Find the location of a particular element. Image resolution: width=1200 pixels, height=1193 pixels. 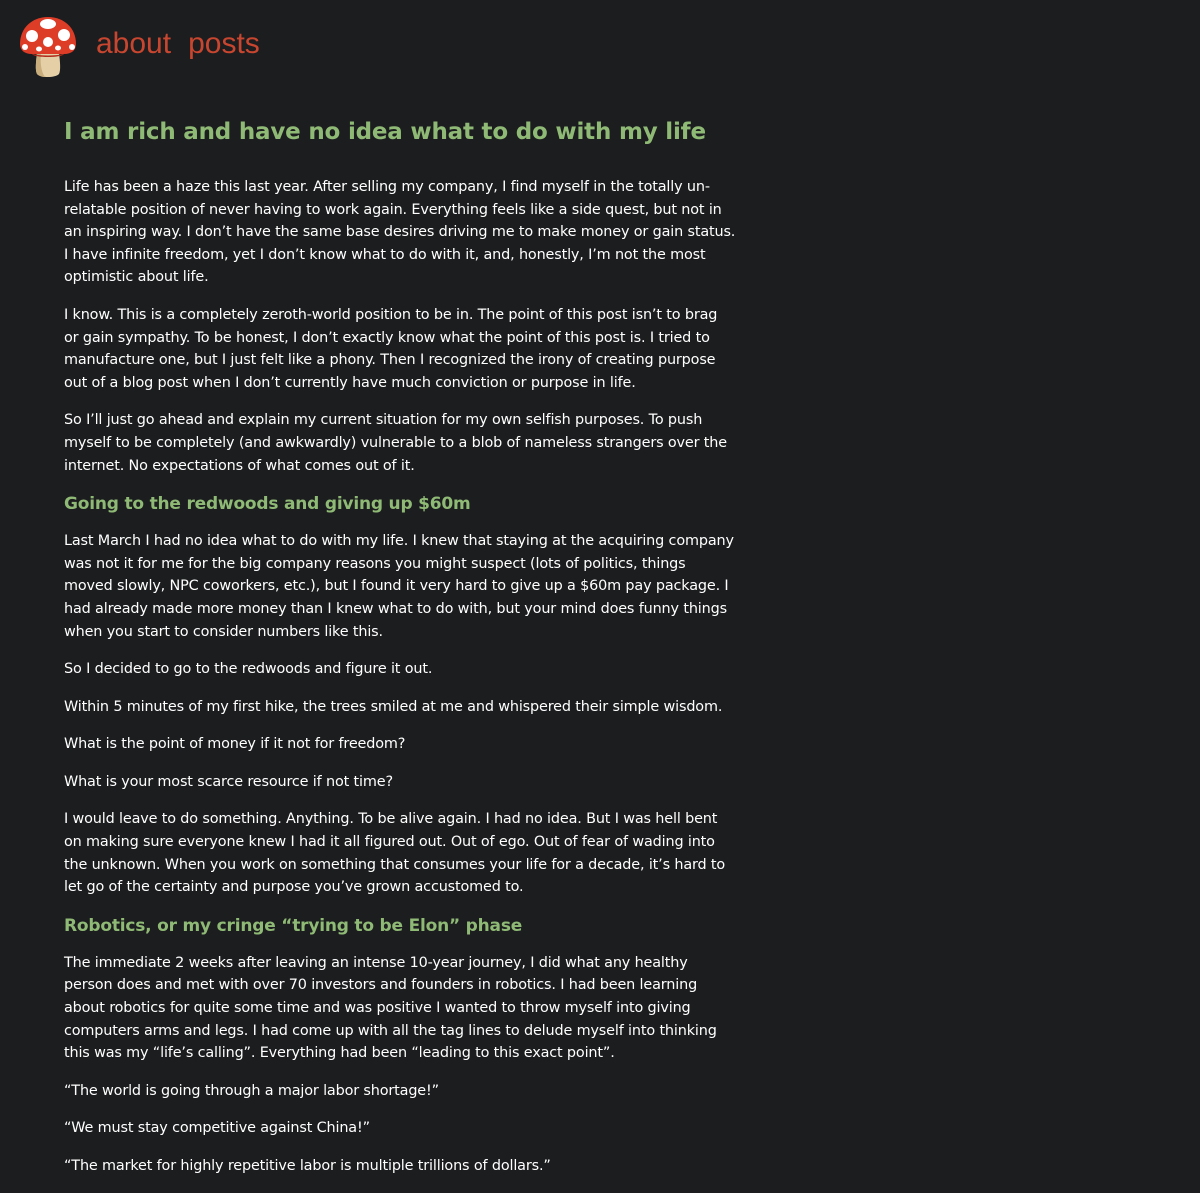

nav-link-about: about is located at coordinates (133, 44).